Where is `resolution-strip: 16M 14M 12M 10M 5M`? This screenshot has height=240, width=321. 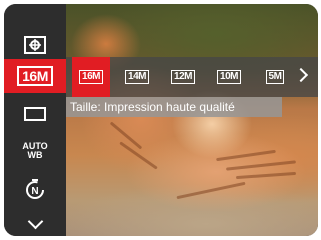
resolution-strip: 16M 14M 12M 10M 5M is located at coordinates (192, 77).